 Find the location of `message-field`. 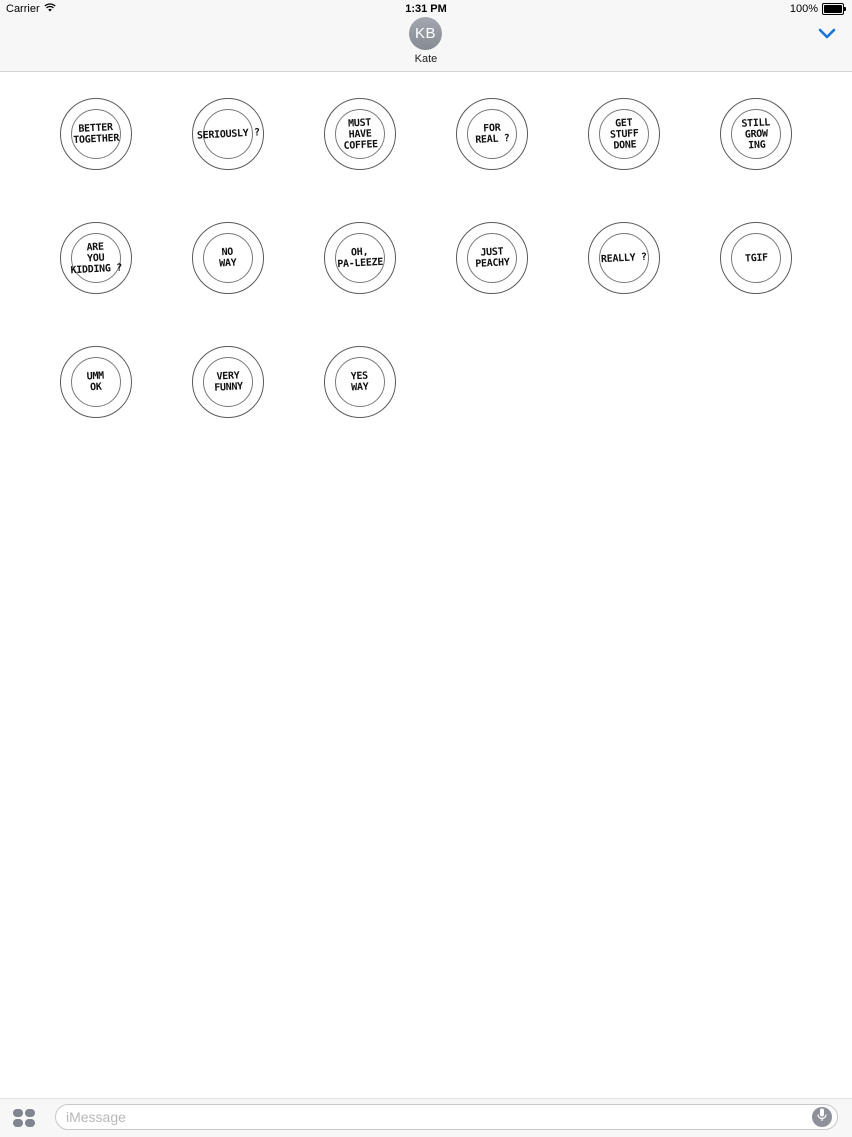

message-field is located at coordinates (446, 1117).